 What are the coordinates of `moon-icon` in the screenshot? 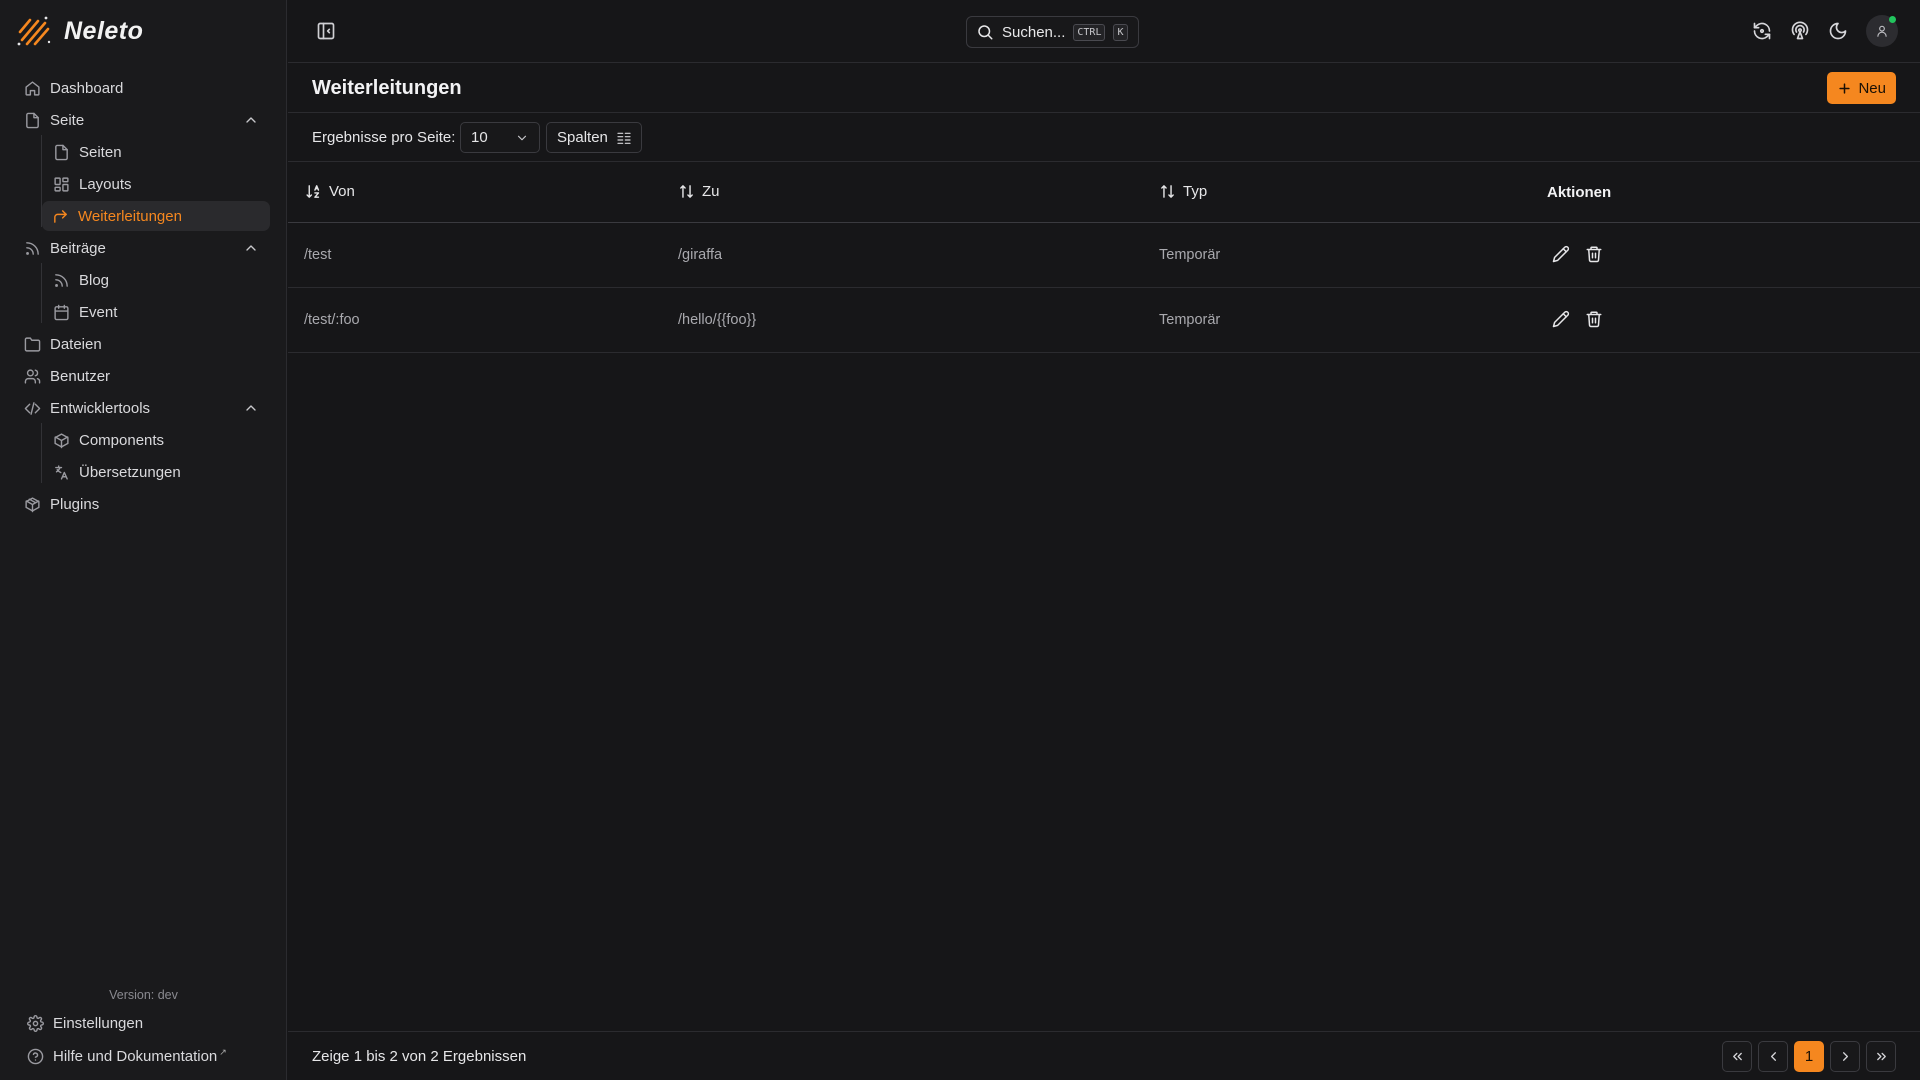 It's located at (1838, 31).